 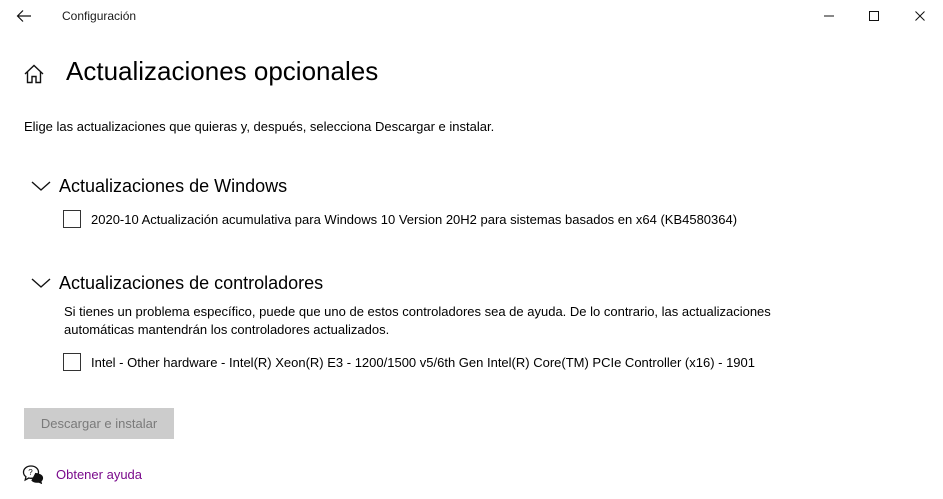 I want to click on section-windows-updates-header: Actualizaciones de Windows, so click(x=158, y=186).